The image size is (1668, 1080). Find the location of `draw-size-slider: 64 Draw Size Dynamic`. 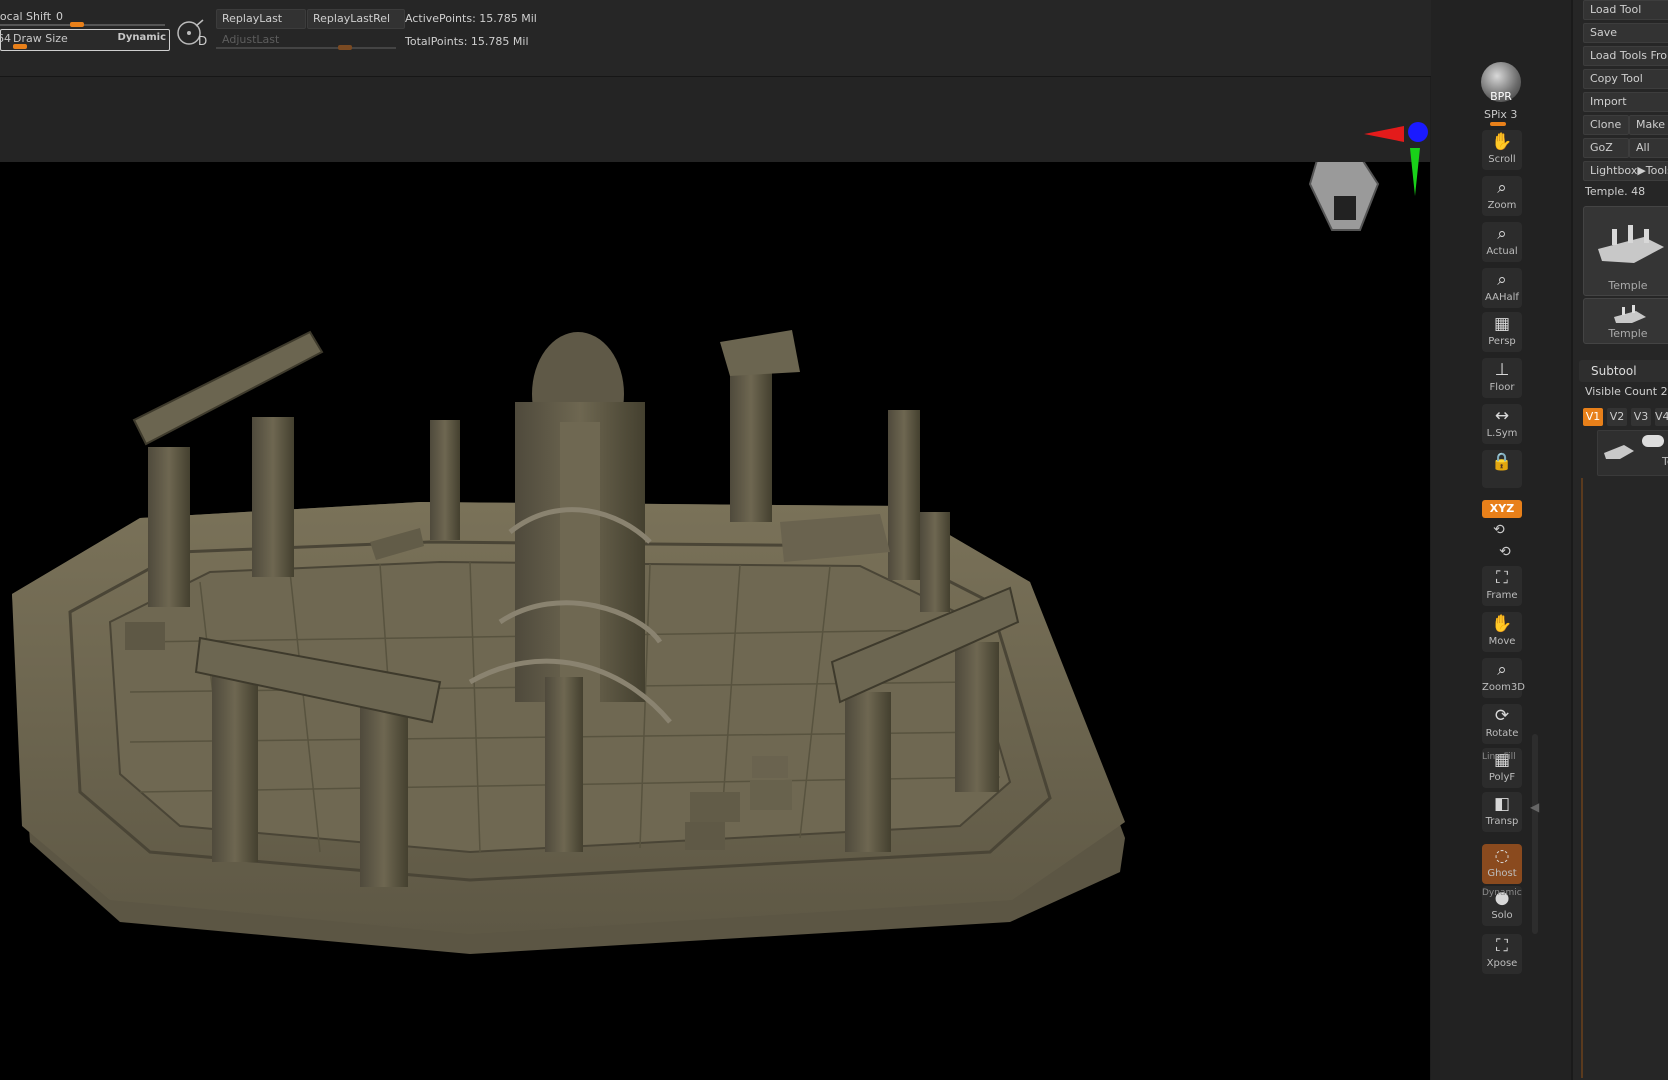

draw-size-slider: 64 Draw Size Dynamic is located at coordinates (85, 40).